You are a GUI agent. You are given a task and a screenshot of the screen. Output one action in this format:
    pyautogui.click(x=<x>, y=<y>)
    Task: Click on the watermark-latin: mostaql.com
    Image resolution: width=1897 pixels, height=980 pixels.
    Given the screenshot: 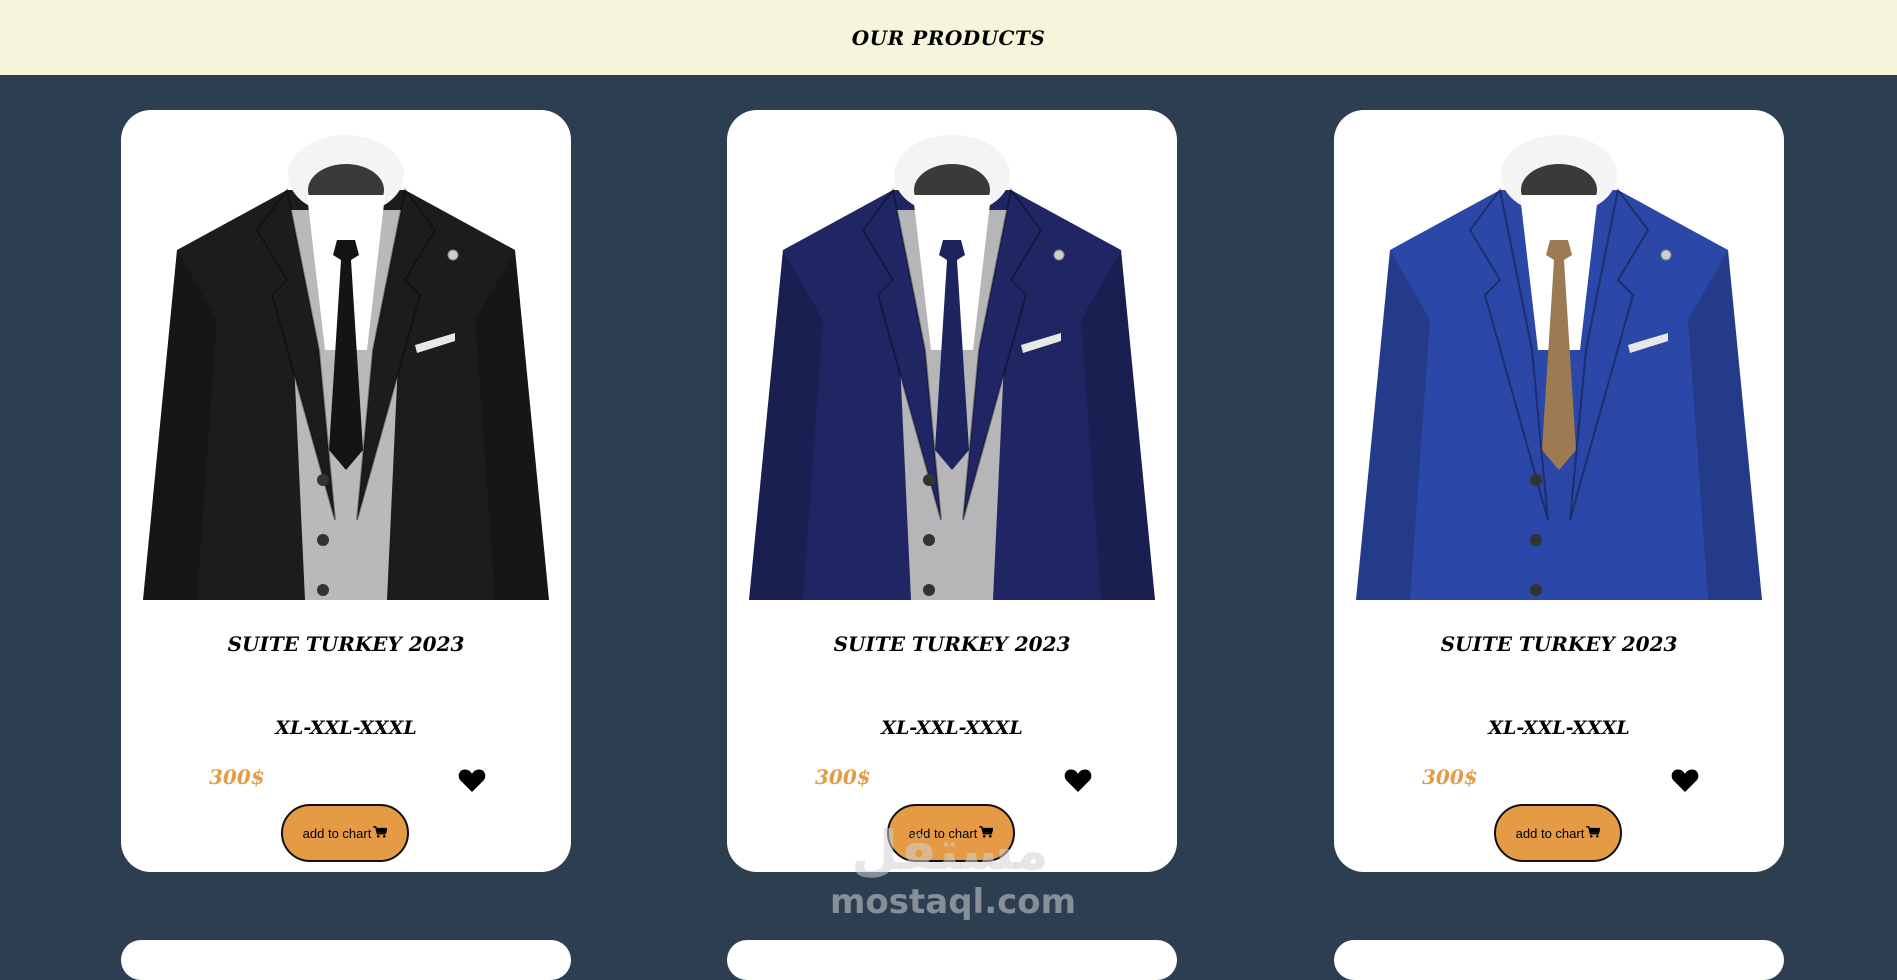 What is the action you would take?
    pyautogui.click(x=953, y=902)
    